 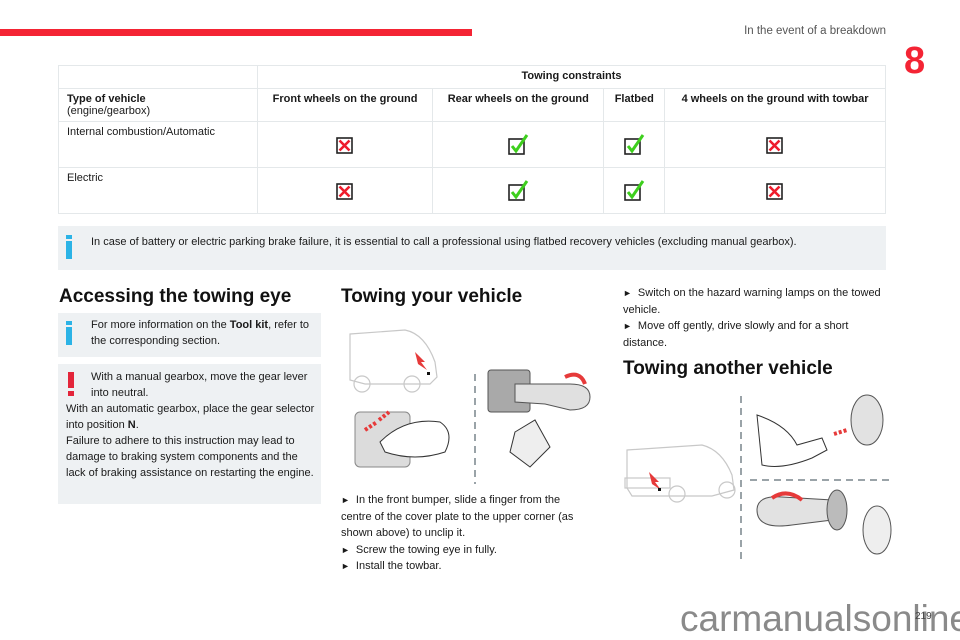 What do you see at coordinates (432, 296) in the screenshot?
I see `section-title-towing-your-vehicle: Towing your vehicle` at bounding box center [432, 296].